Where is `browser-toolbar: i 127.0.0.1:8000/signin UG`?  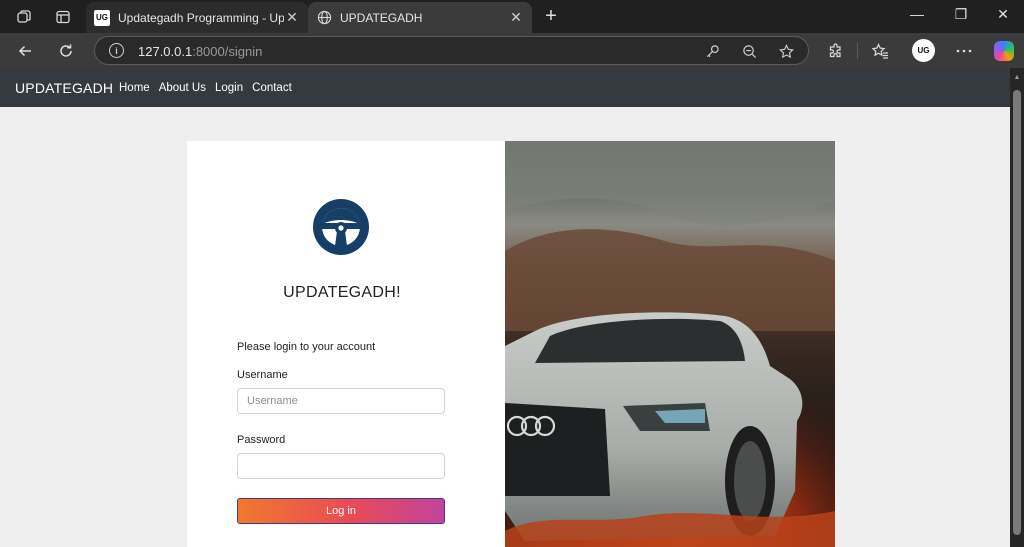
browser-toolbar: i 127.0.0.1:8000/signin UG is located at coordinates (512, 50).